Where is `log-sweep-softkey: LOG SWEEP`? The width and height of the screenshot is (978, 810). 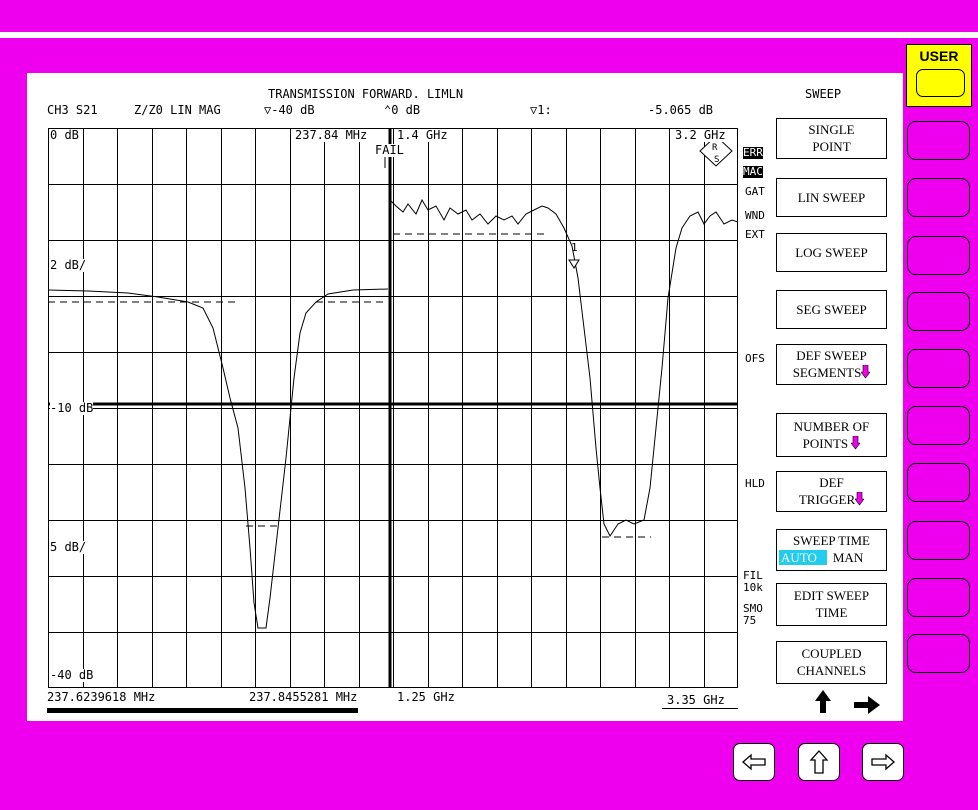 log-sweep-softkey: LOG SWEEP is located at coordinates (831, 252).